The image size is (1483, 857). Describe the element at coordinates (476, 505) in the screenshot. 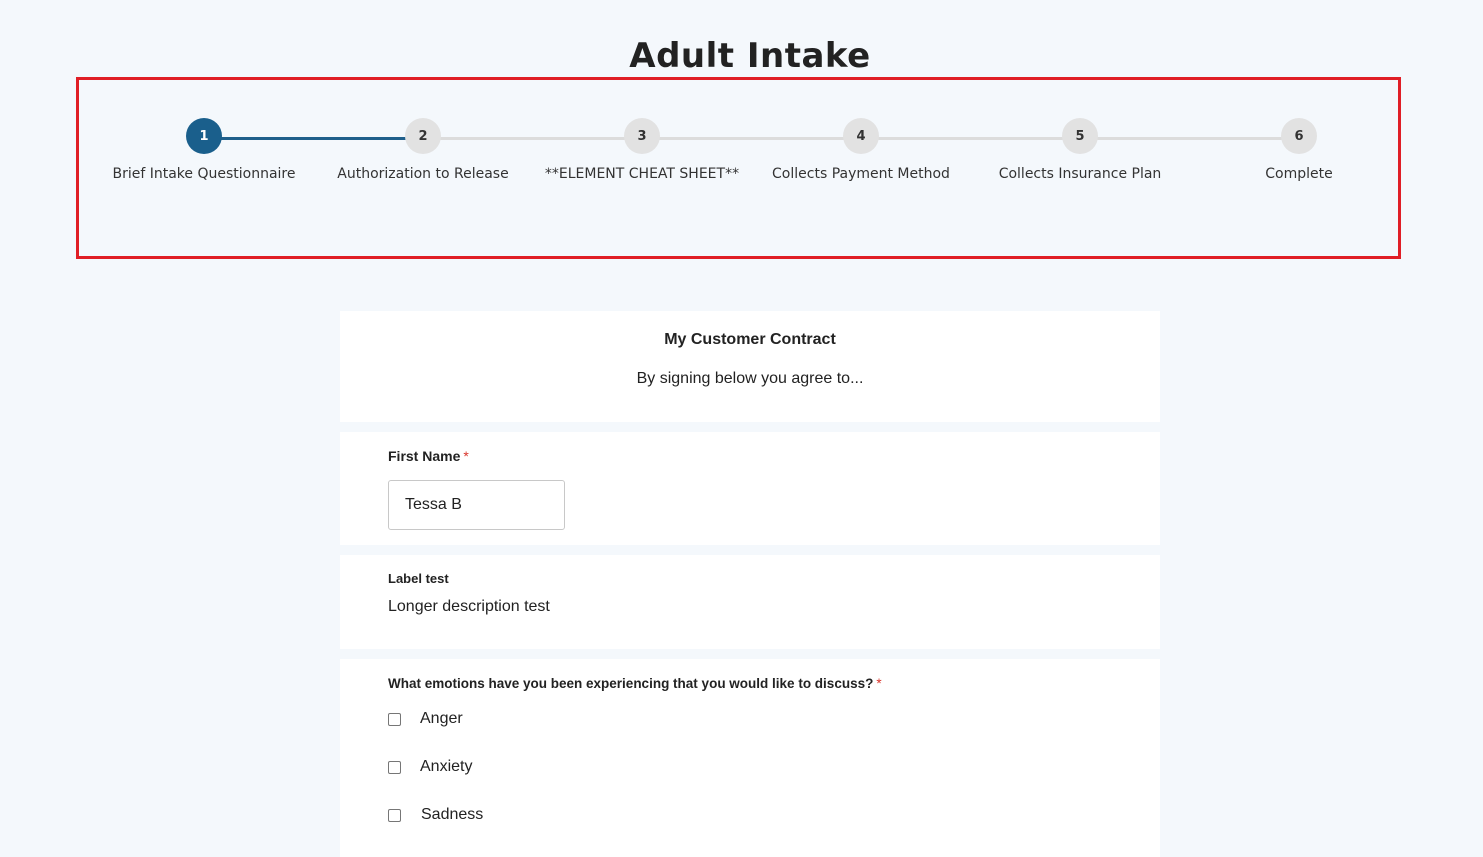

I see `first-name-field` at that location.